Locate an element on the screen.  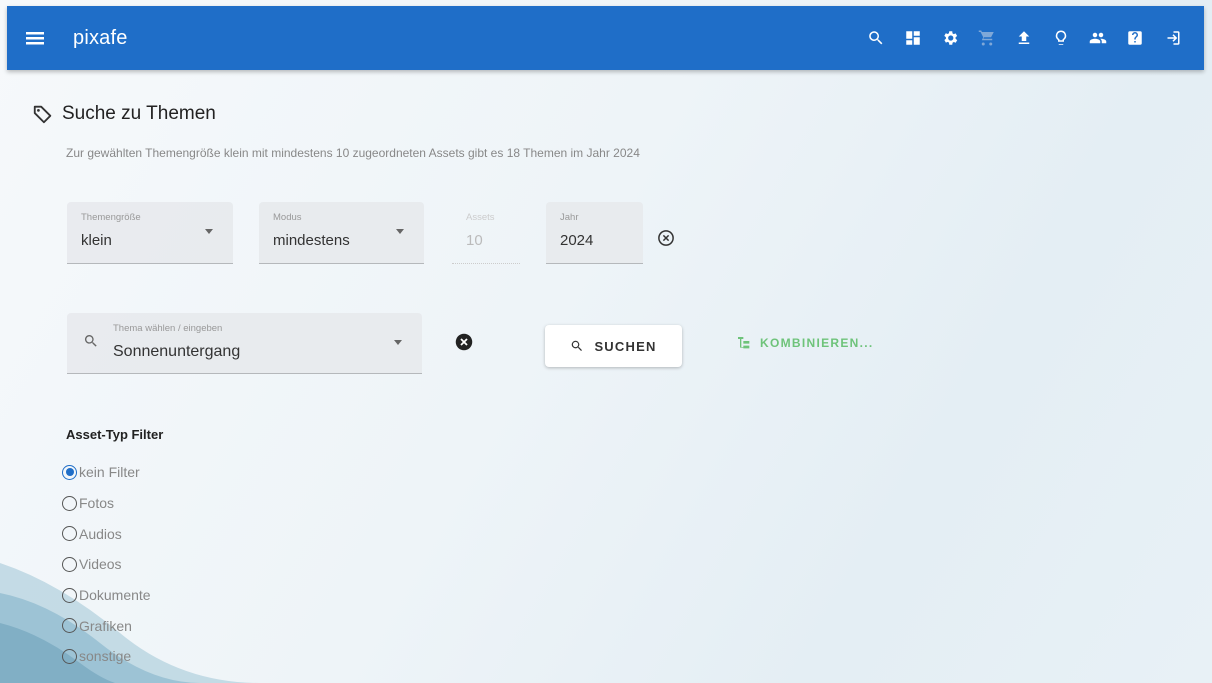
upload-button is located at coordinates (1024, 38).